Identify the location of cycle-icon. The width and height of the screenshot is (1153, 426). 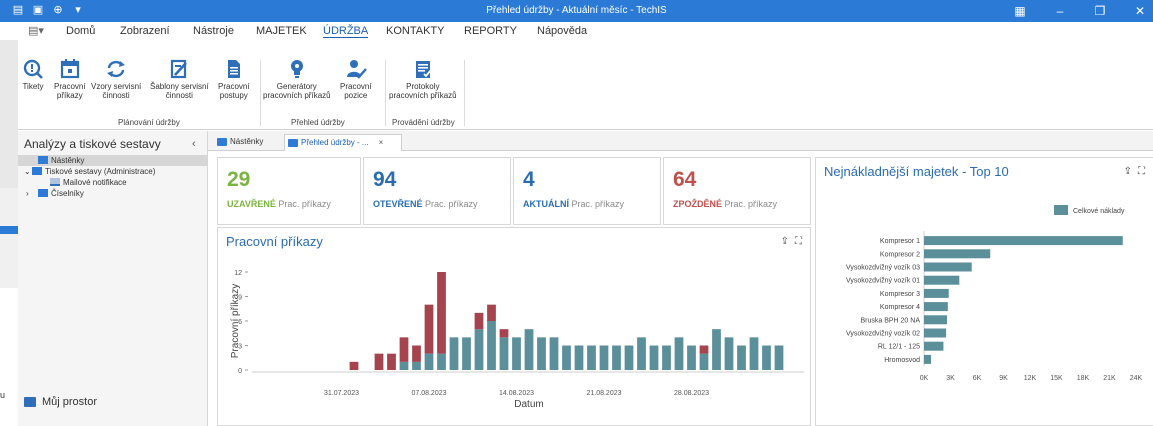
(116, 69).